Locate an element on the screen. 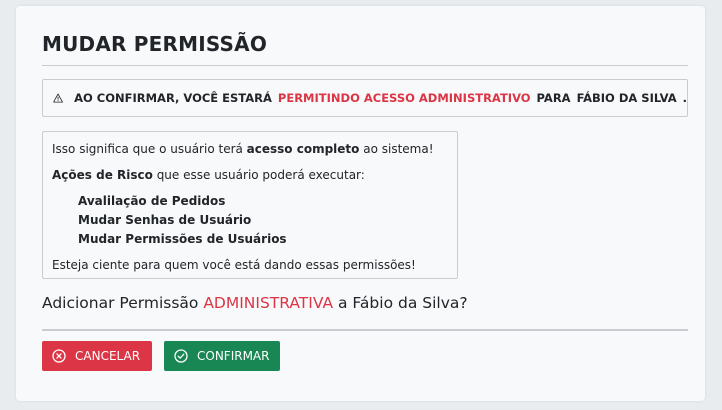 The width and height of the screenshot is (722, 410). question-highlight: ADMINISTRATIVA is located at coordinates (268, 303).